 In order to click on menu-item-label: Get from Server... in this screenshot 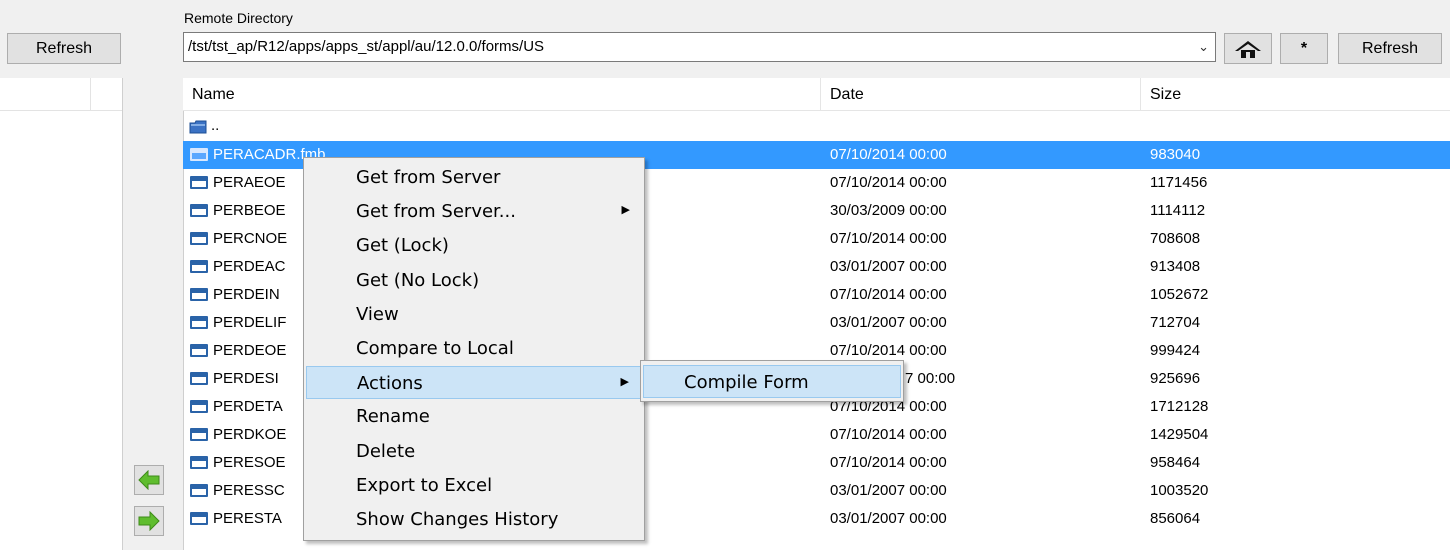, I will do `click(436, 212)`.